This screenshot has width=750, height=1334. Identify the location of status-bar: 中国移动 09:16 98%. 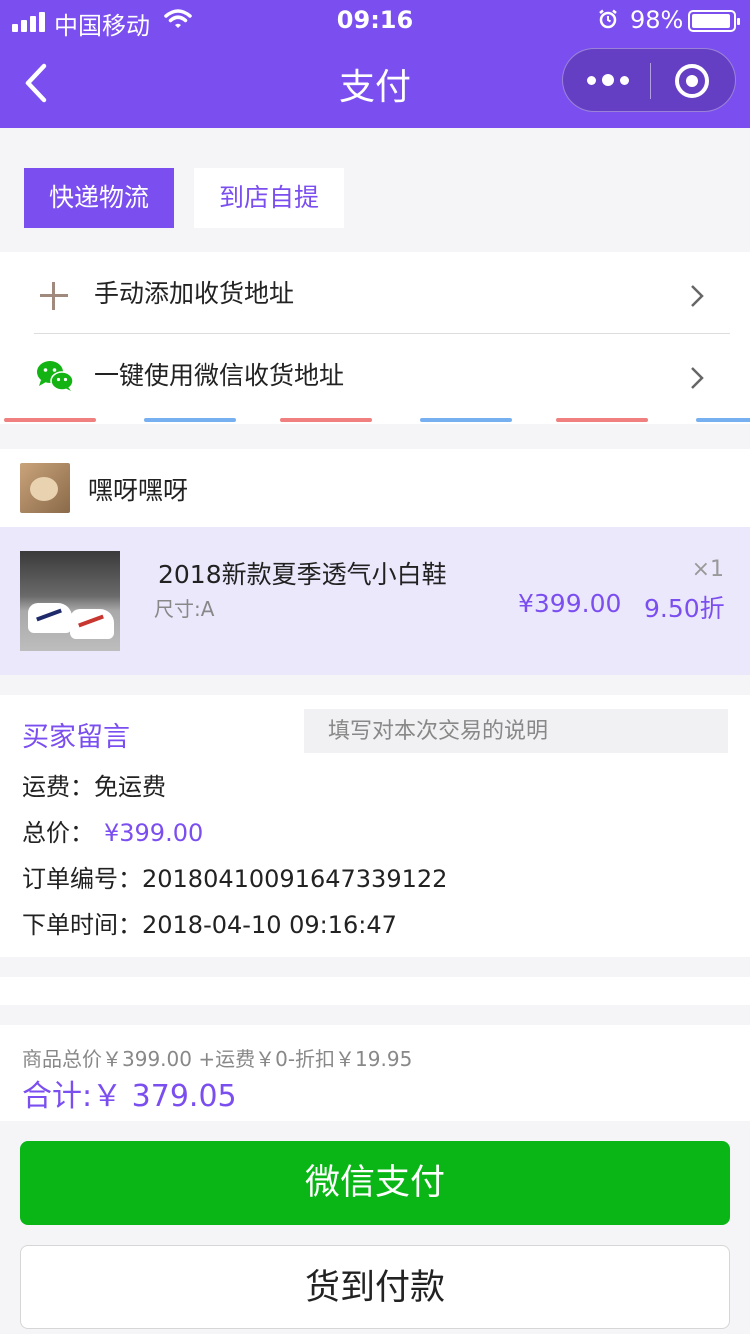
(375, 20).